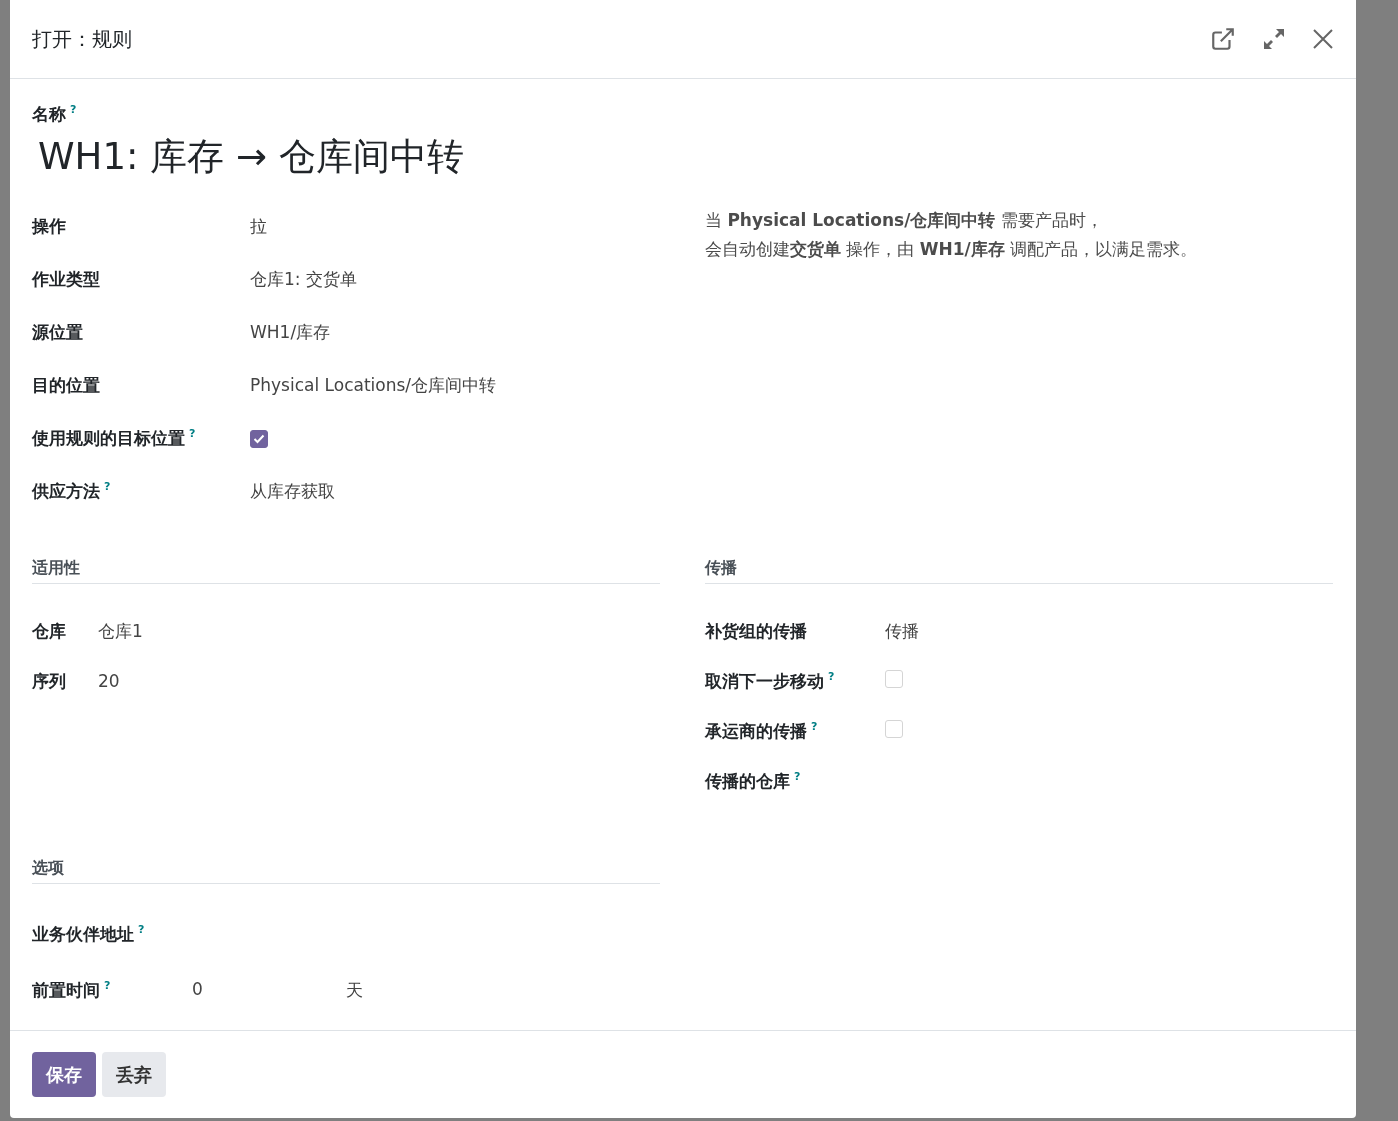 This screenshot has height=1121, width=1398. What do you see at coordinates (72, 491) in the screenshot?
I see `field-label: 供应方法 $^{?}$` at bounding box center [72, 491].